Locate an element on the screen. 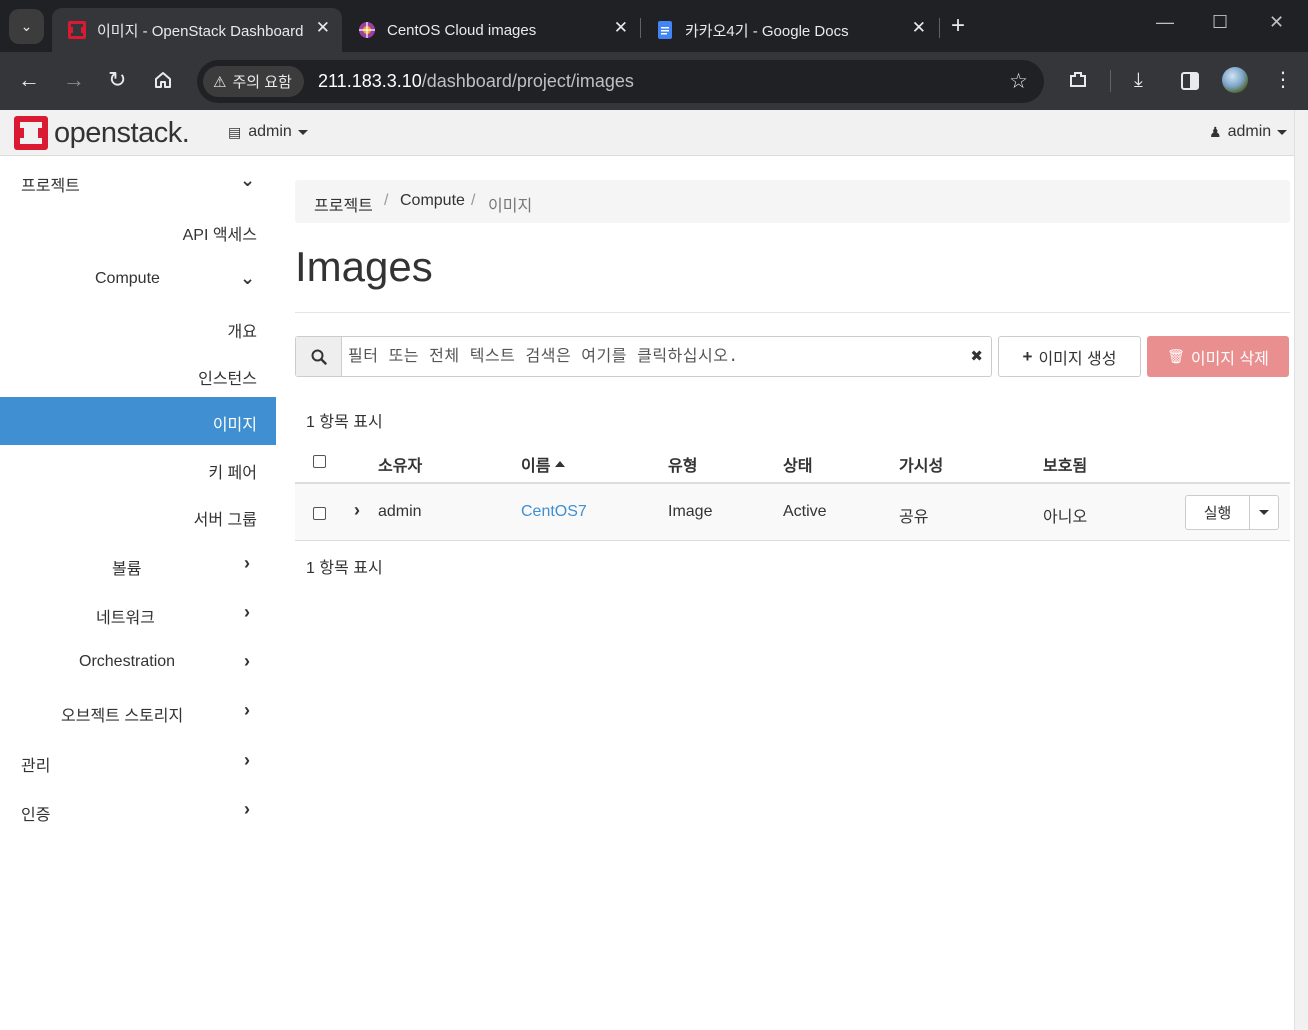 This screenshot has width=1308, height=1030. sidebar-item-identity: 인증 is located at coordinates (35, 813).